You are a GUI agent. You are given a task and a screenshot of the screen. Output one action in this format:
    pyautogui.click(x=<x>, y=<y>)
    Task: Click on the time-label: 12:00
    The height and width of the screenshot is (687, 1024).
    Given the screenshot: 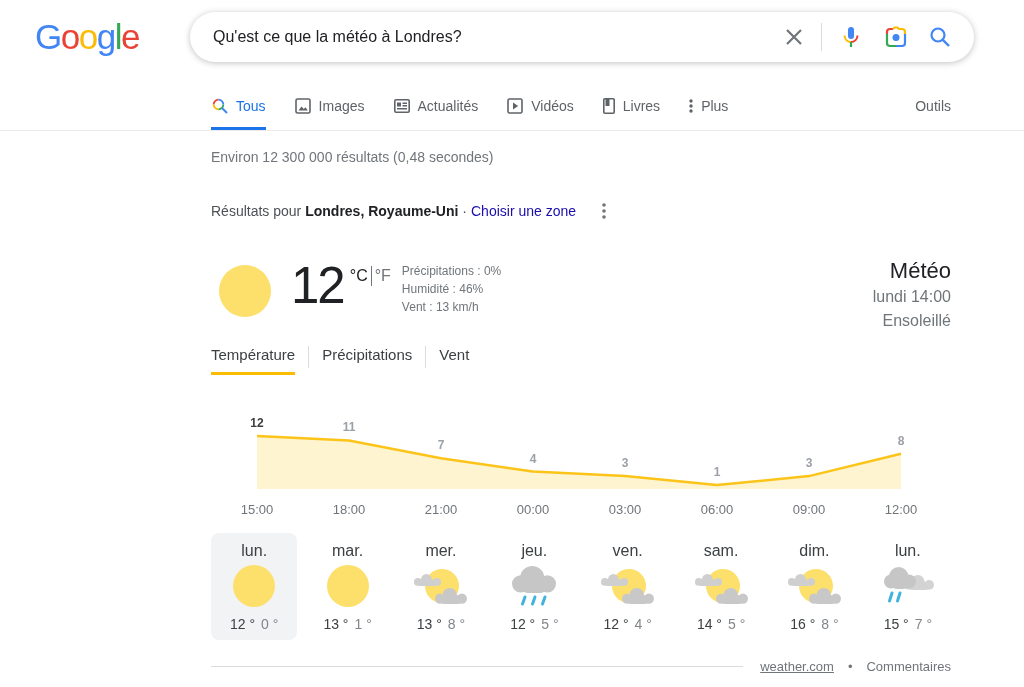 What is the action you would take?
    pyautogui.click(x=901, y=509)
    